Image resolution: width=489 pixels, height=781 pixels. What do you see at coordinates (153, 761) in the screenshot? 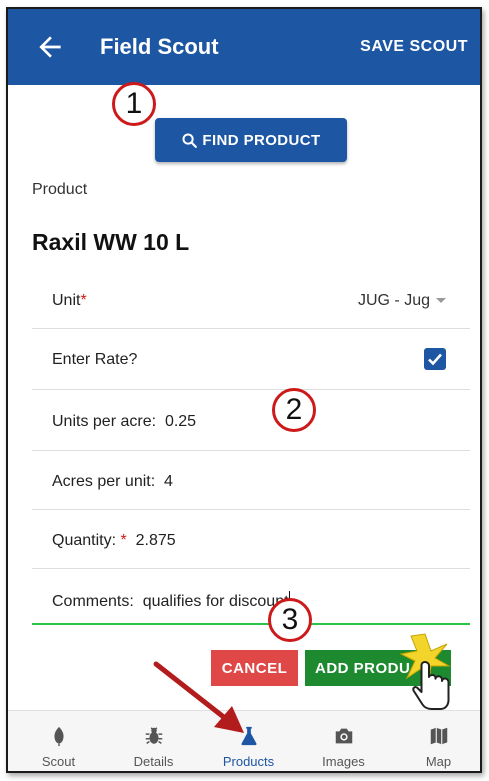
I see `nav-details-label: Details` at bounding box center [153, 761].